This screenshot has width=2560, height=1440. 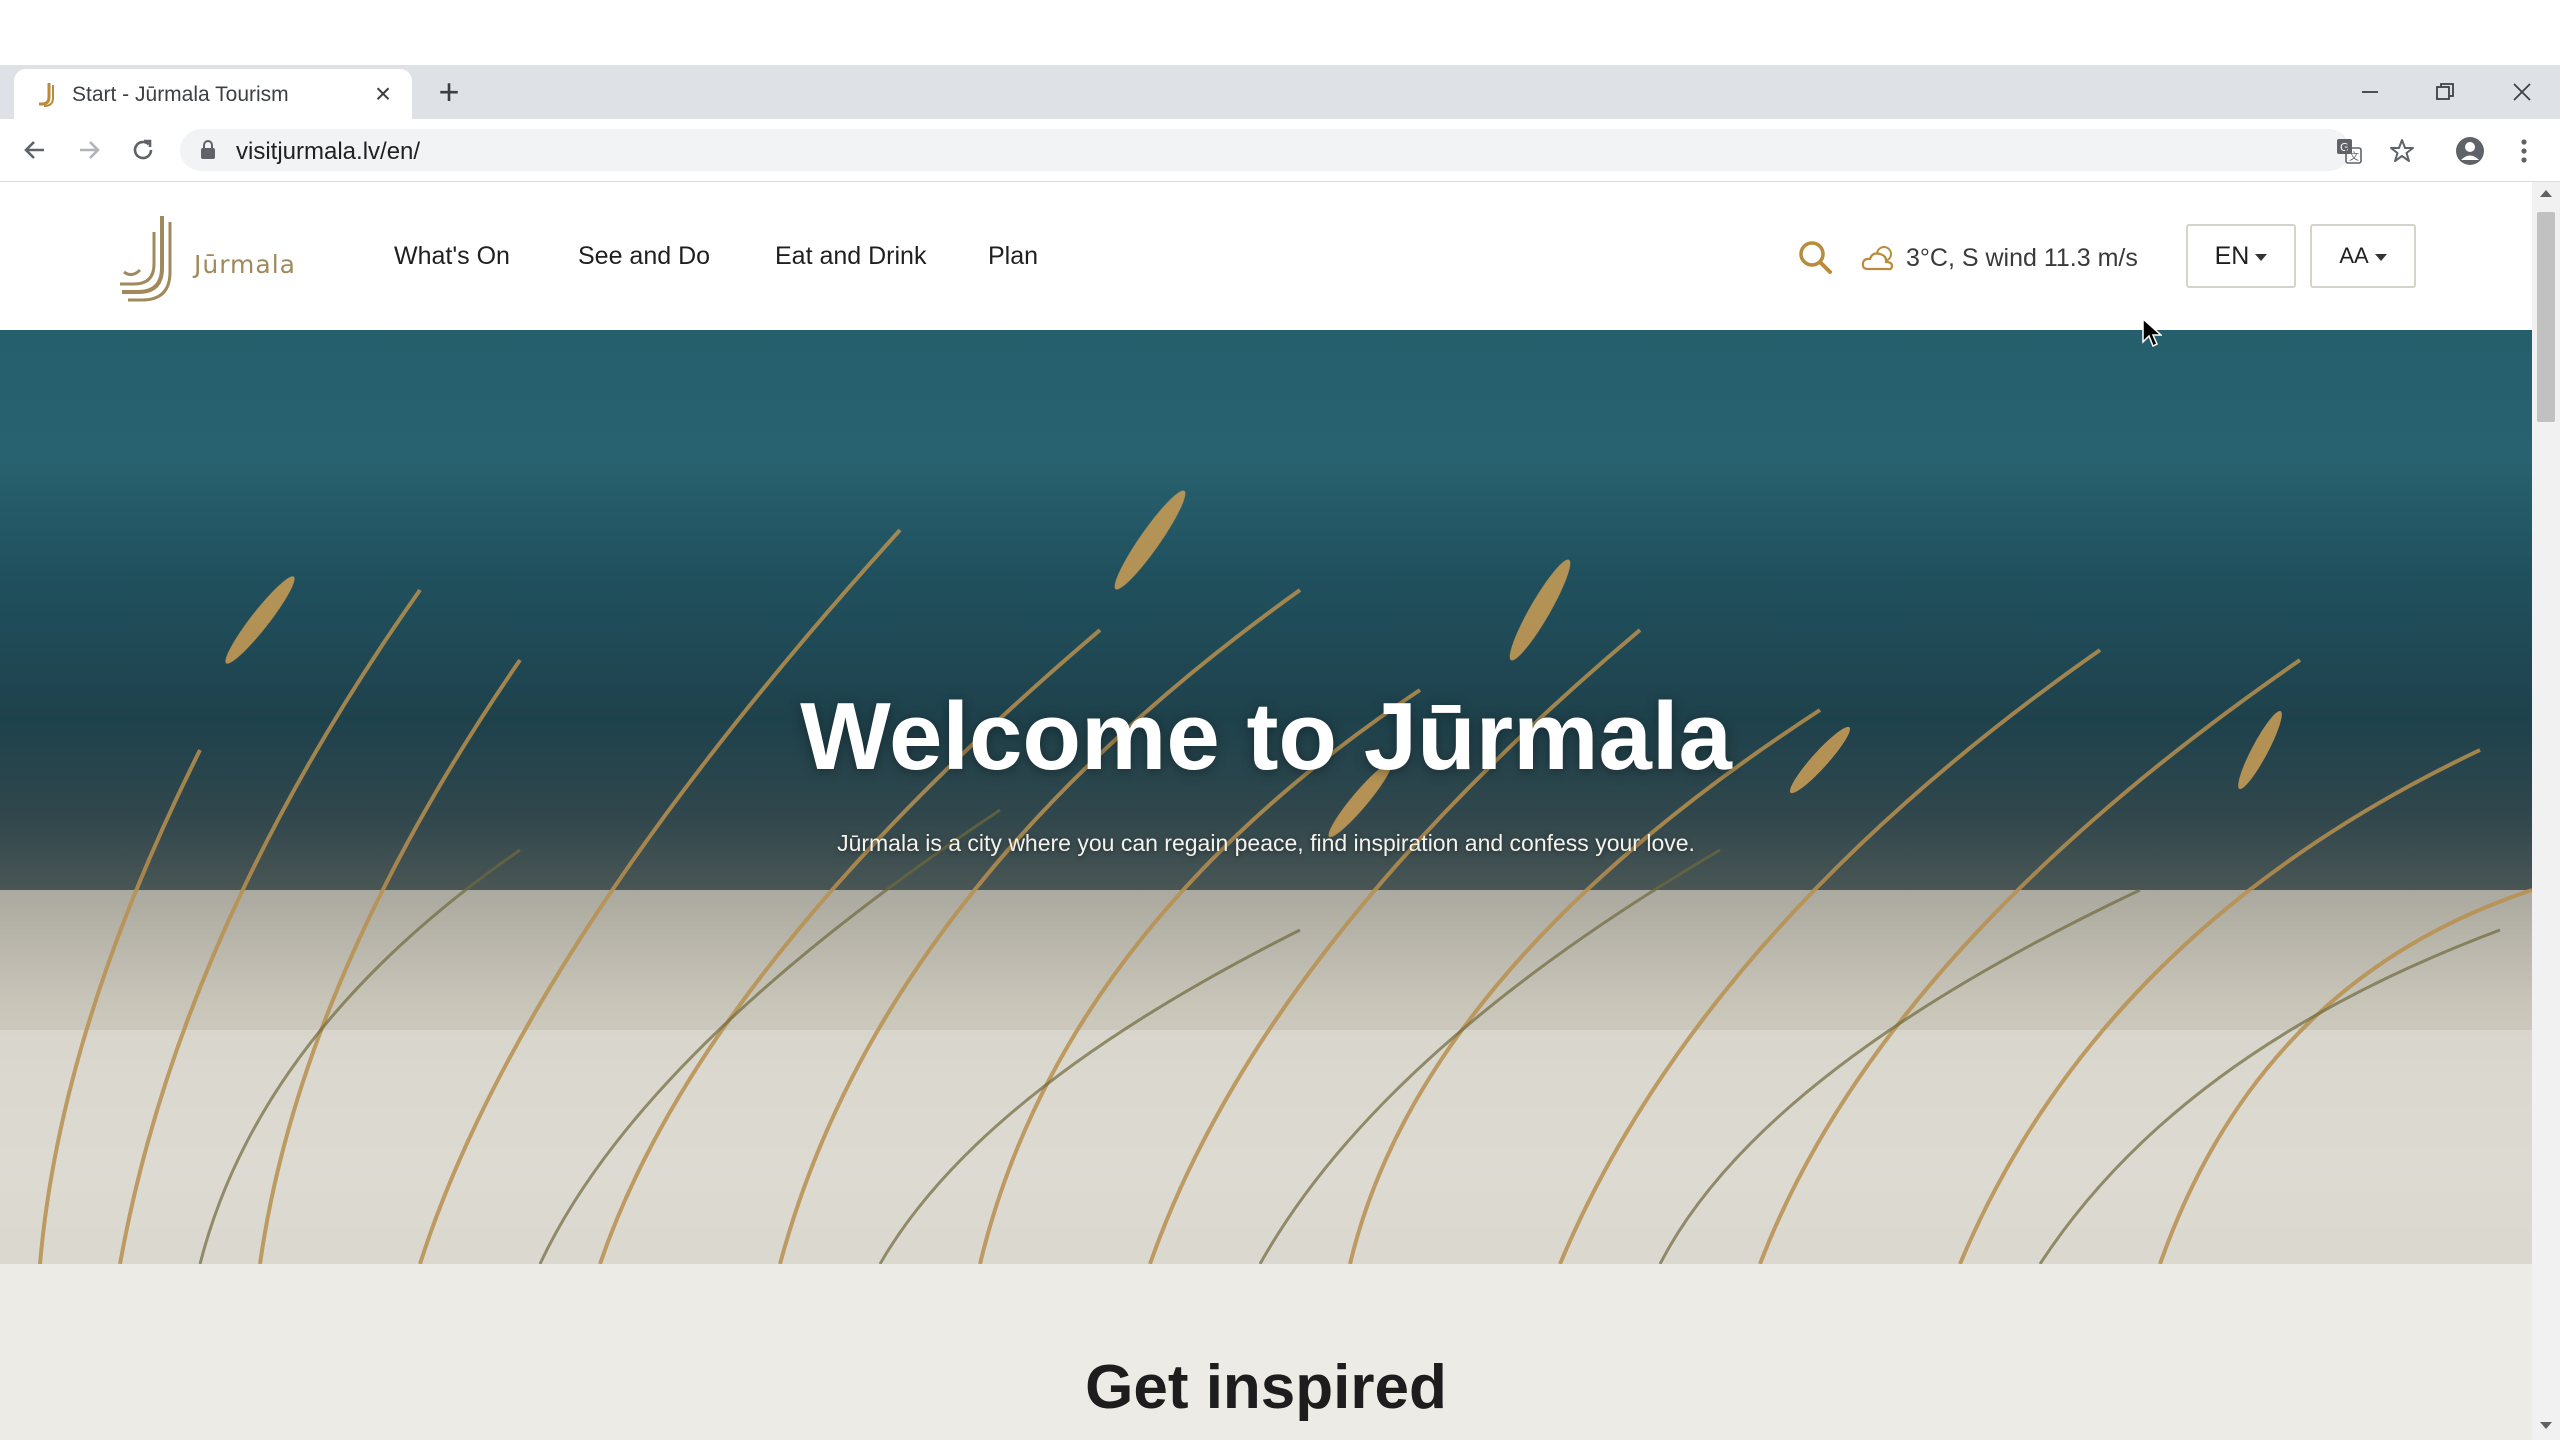 I want to click on address-bar: visitjurmala.lv/en/ G 文, so click(x=1297, y=150).